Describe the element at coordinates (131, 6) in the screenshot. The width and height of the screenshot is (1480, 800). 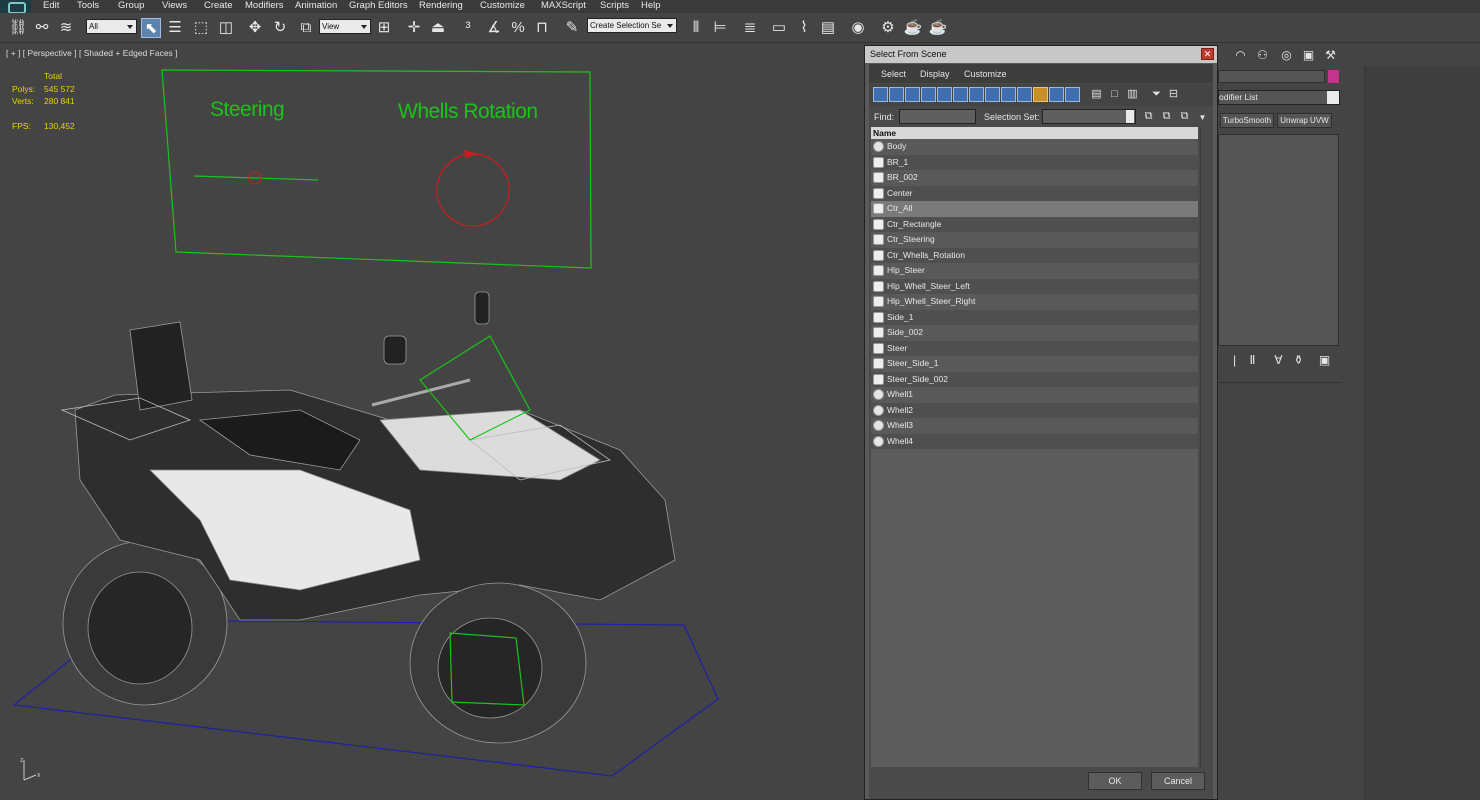
I see `menu-group: Group` at that location.